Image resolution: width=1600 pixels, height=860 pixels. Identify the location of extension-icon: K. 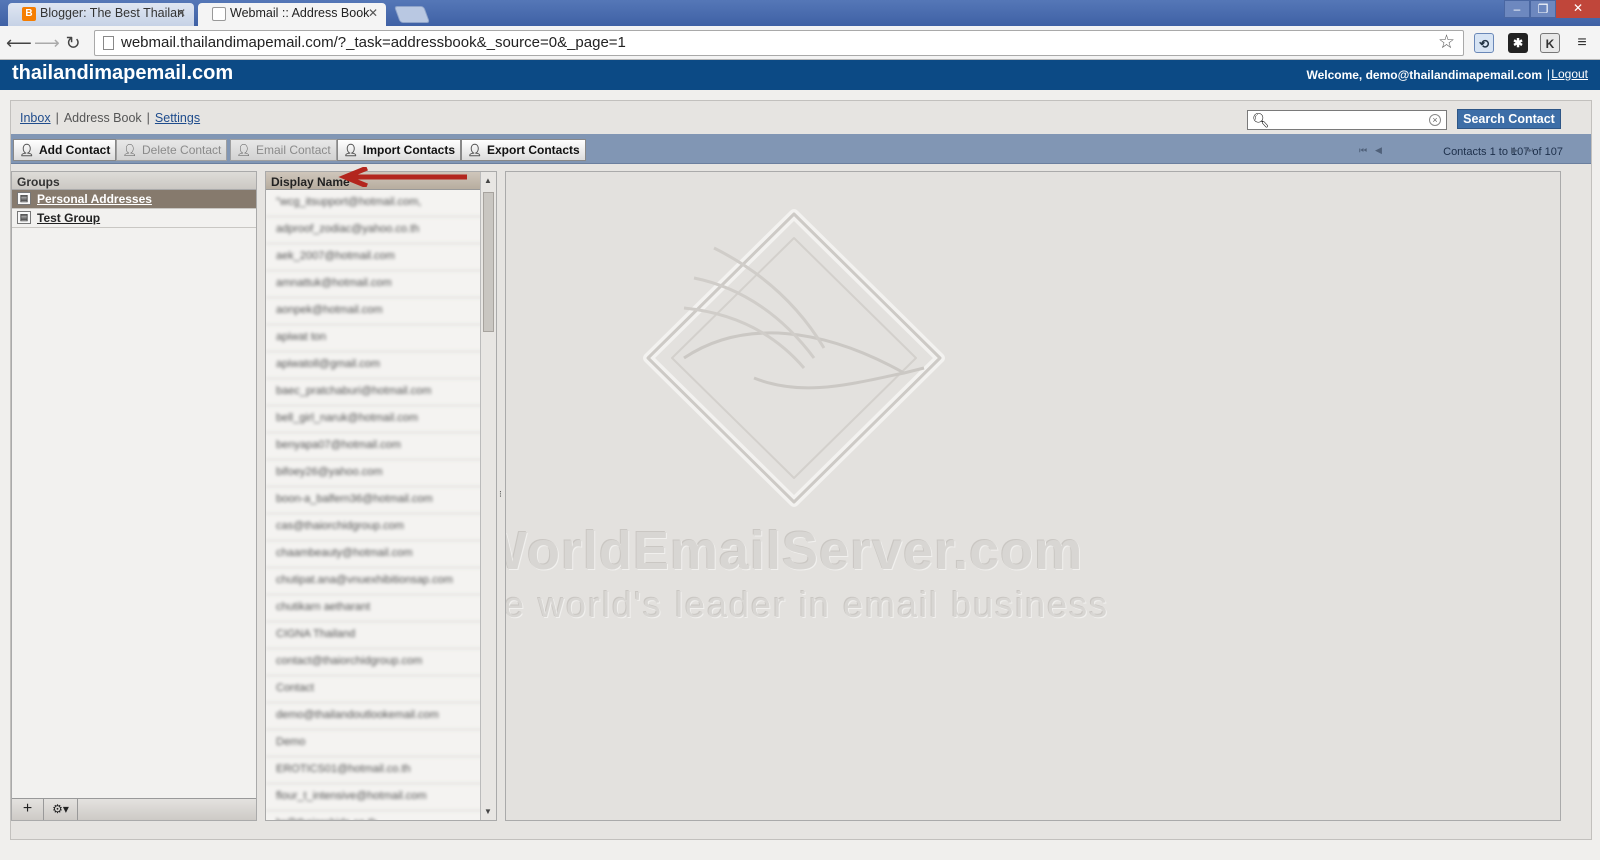
(1550, 43).